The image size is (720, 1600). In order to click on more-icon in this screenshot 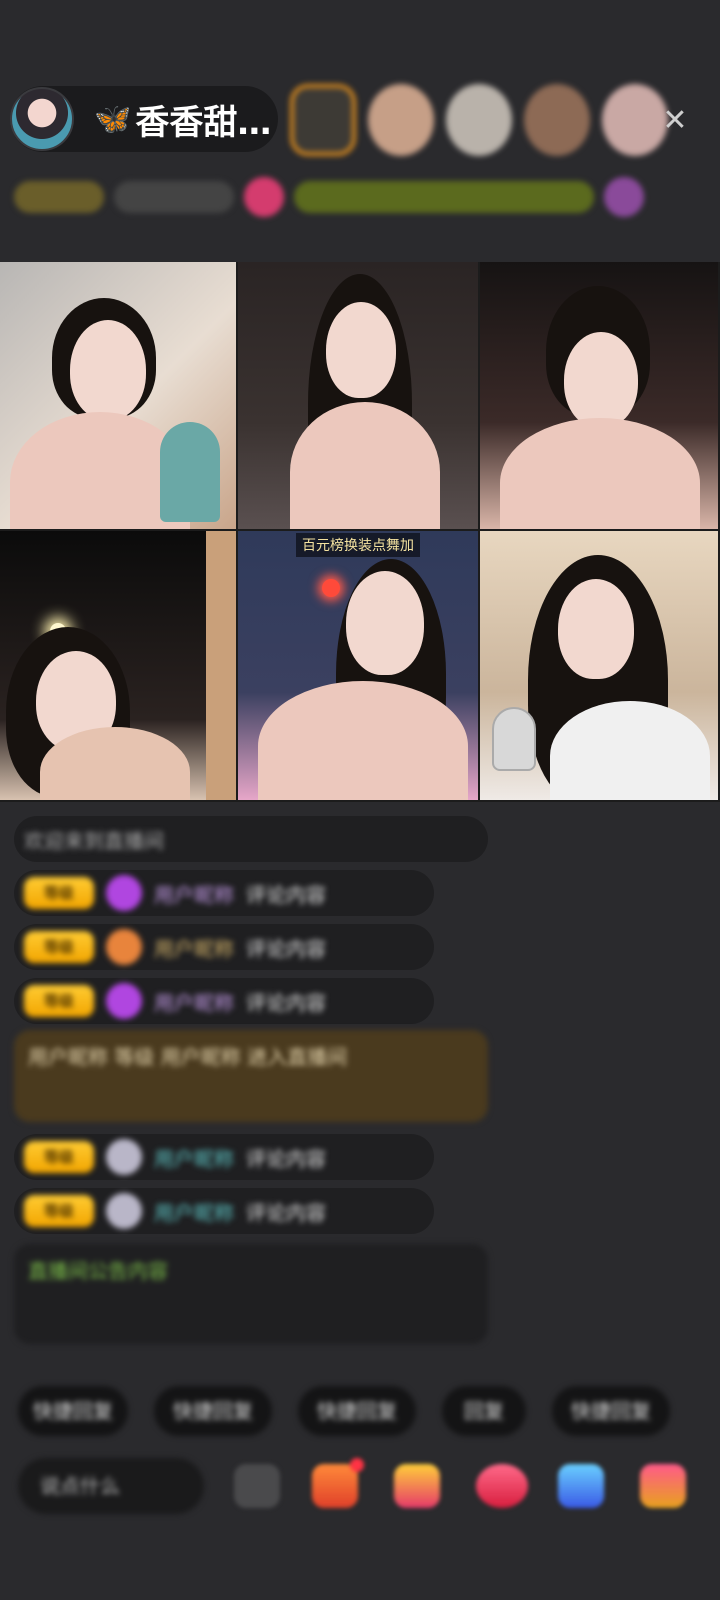, I will do `click(663, 1486)`.